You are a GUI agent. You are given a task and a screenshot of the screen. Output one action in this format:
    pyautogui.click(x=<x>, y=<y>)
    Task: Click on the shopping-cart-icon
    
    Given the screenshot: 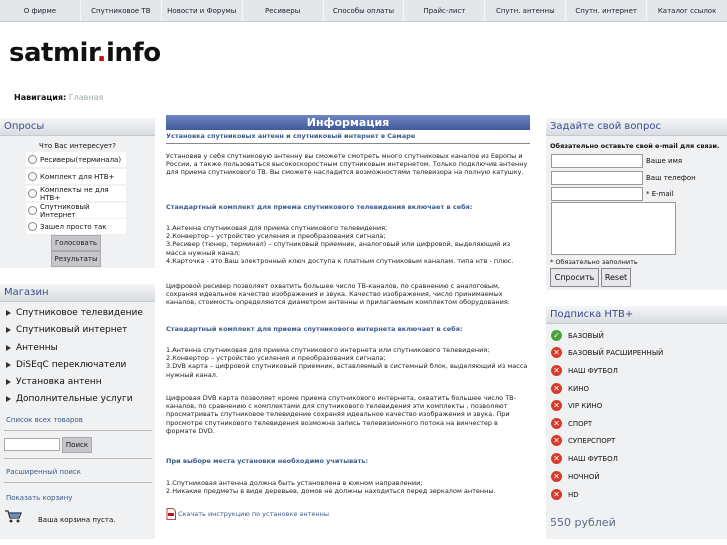 What is the action you would take?
    pyautogui.click(x=13, y=516)
    